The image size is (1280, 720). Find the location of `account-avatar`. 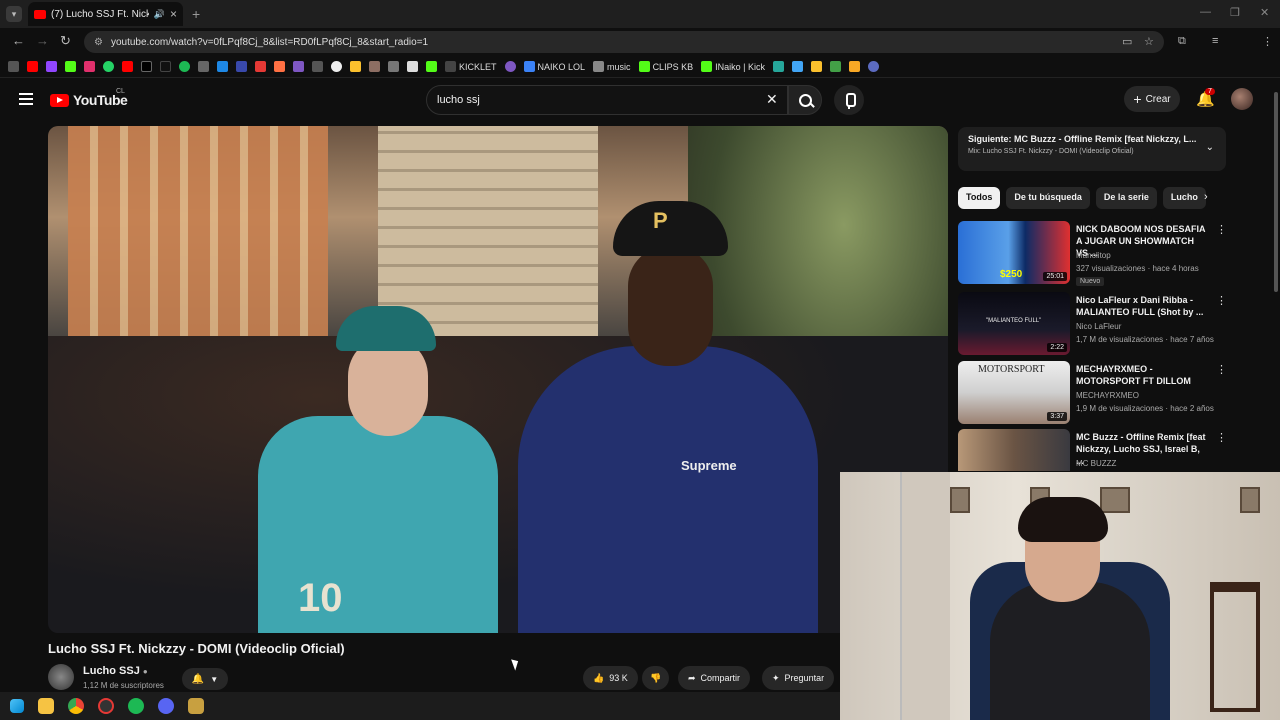

account-avatar is located at coordinates (1242, 99).